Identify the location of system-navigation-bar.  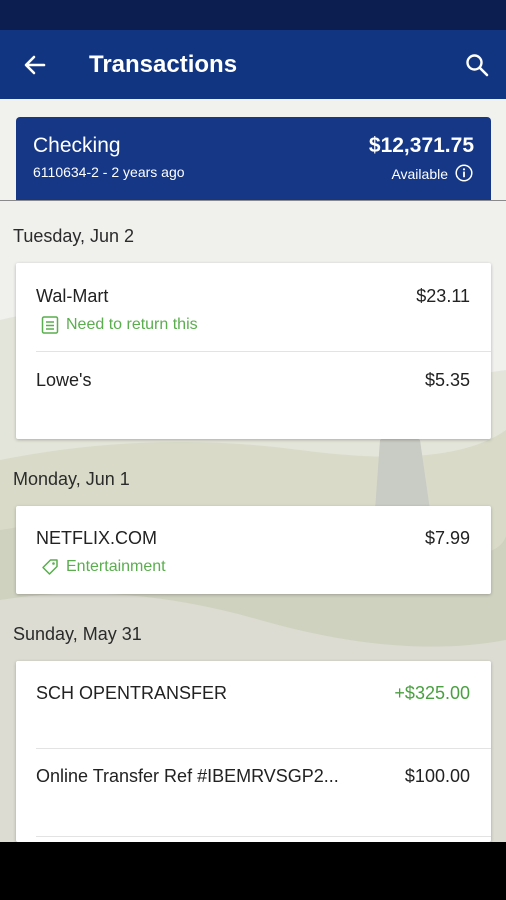
(253, 871).